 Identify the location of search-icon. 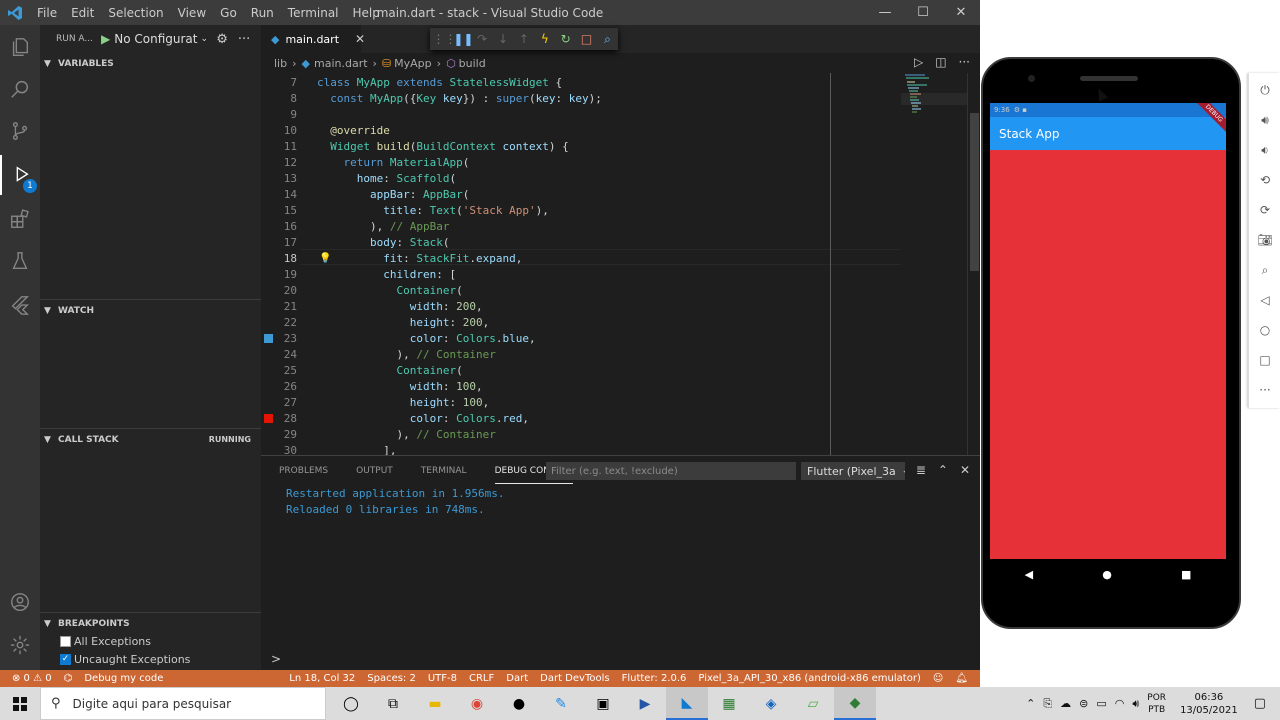
(20, 89).